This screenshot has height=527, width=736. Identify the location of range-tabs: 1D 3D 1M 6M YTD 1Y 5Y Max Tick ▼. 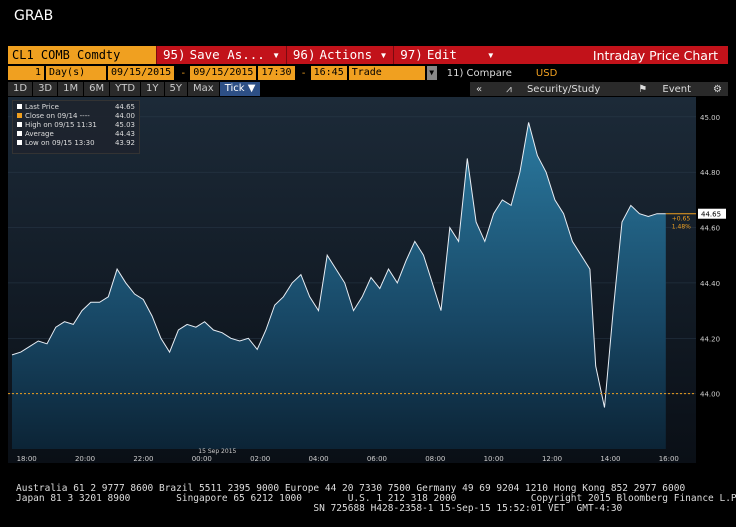
(134, 89).